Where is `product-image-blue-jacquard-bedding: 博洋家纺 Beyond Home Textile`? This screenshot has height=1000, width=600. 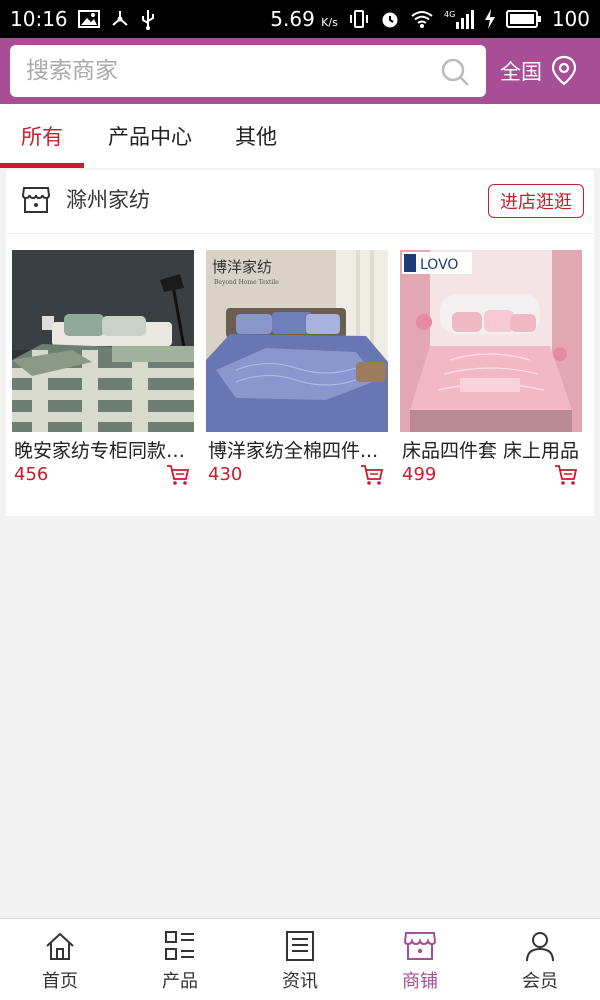
product-image-blue-jacquard-bedding: 博洋家纺 Beyond Home Textile is located at coordinates (297, 341).